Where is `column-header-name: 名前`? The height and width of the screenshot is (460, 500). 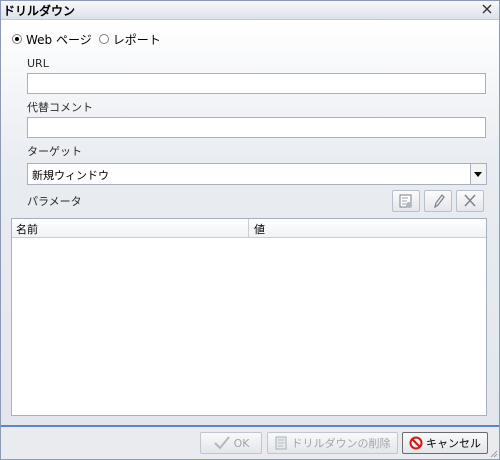
column-header-name: 名前 is located at coordinates (27, 229).